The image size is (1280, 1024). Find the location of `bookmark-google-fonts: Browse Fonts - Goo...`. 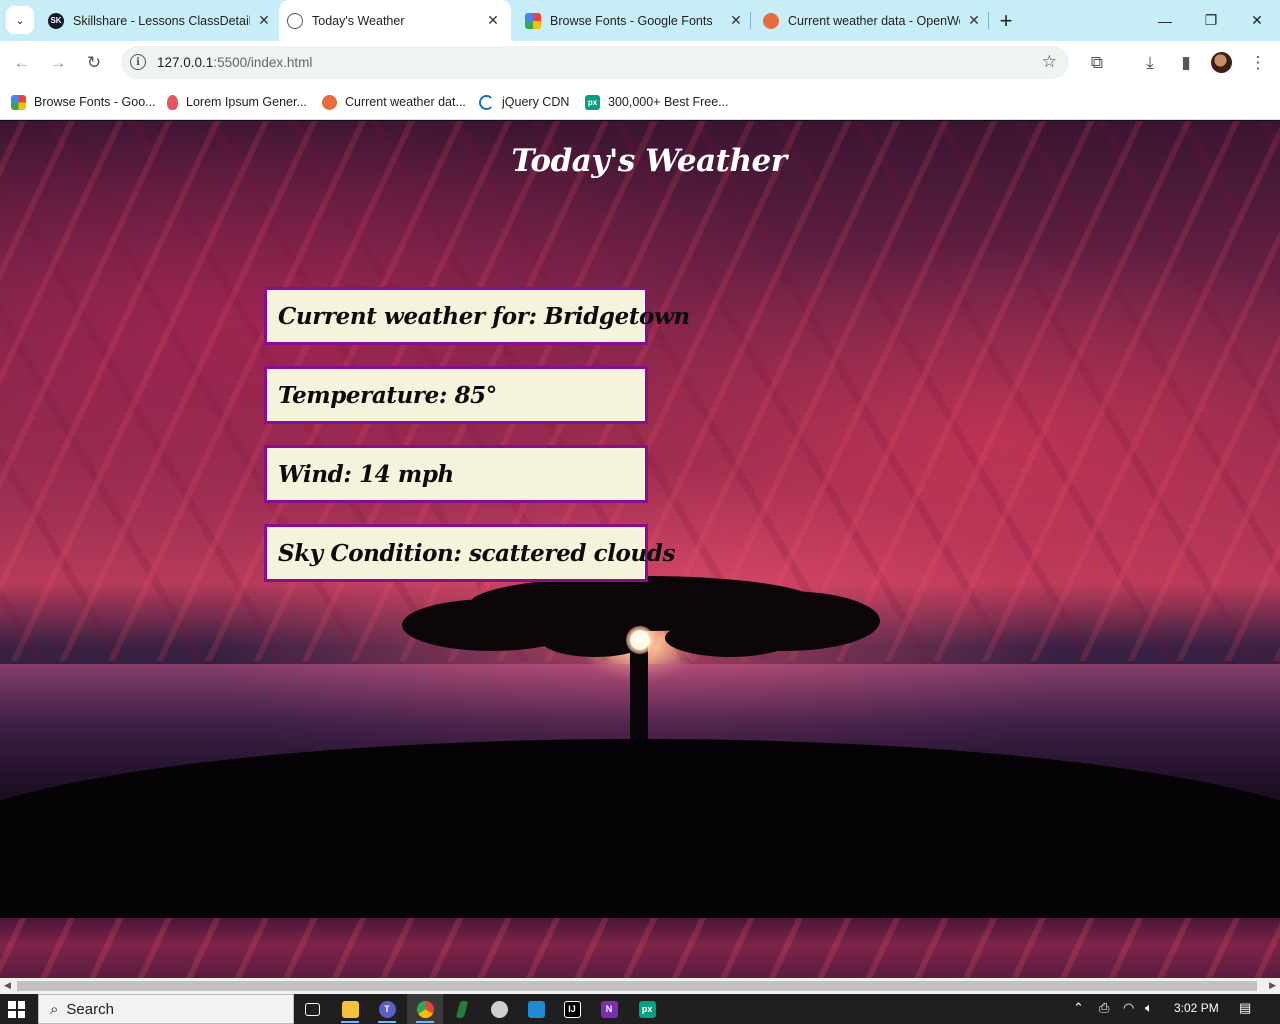

bookmark-google-fonts: Browse Fonts - Goo... is located at coordinates (83, 102).